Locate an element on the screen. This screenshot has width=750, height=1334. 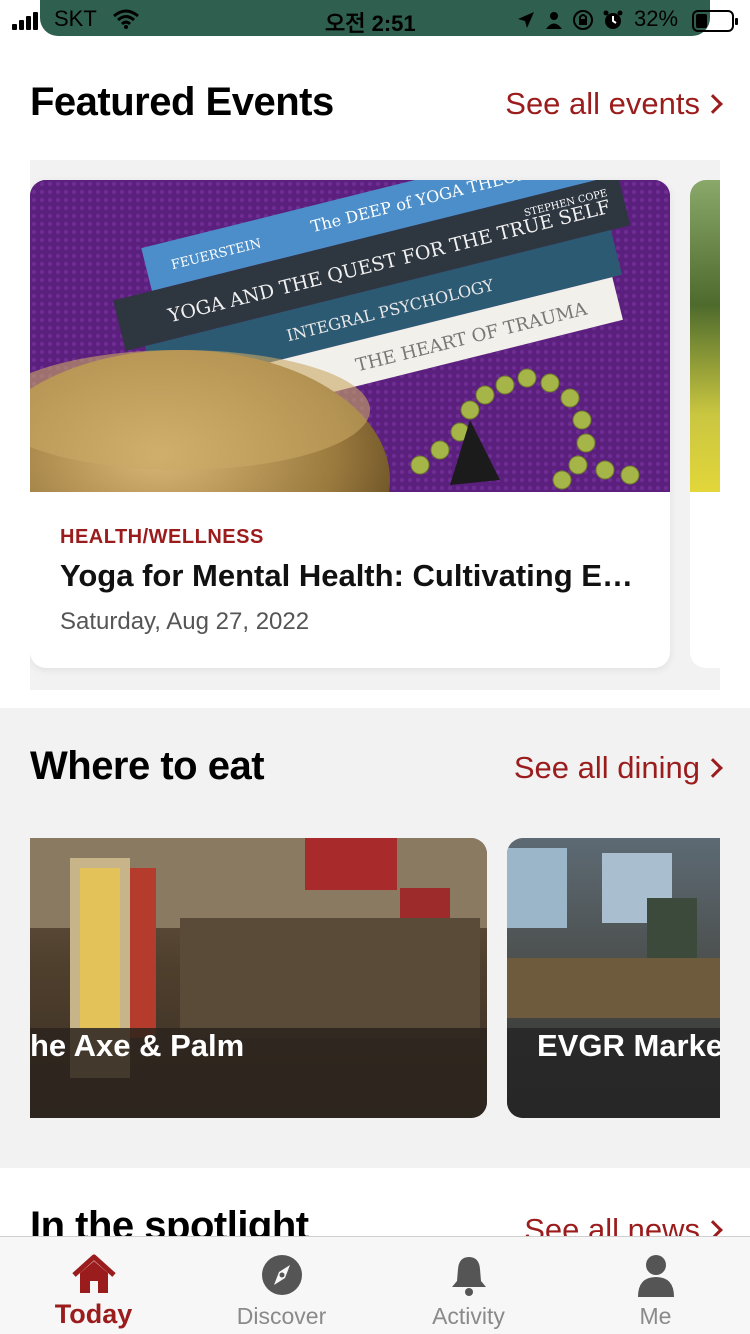
status-icons is located at coordinates (572, 20).